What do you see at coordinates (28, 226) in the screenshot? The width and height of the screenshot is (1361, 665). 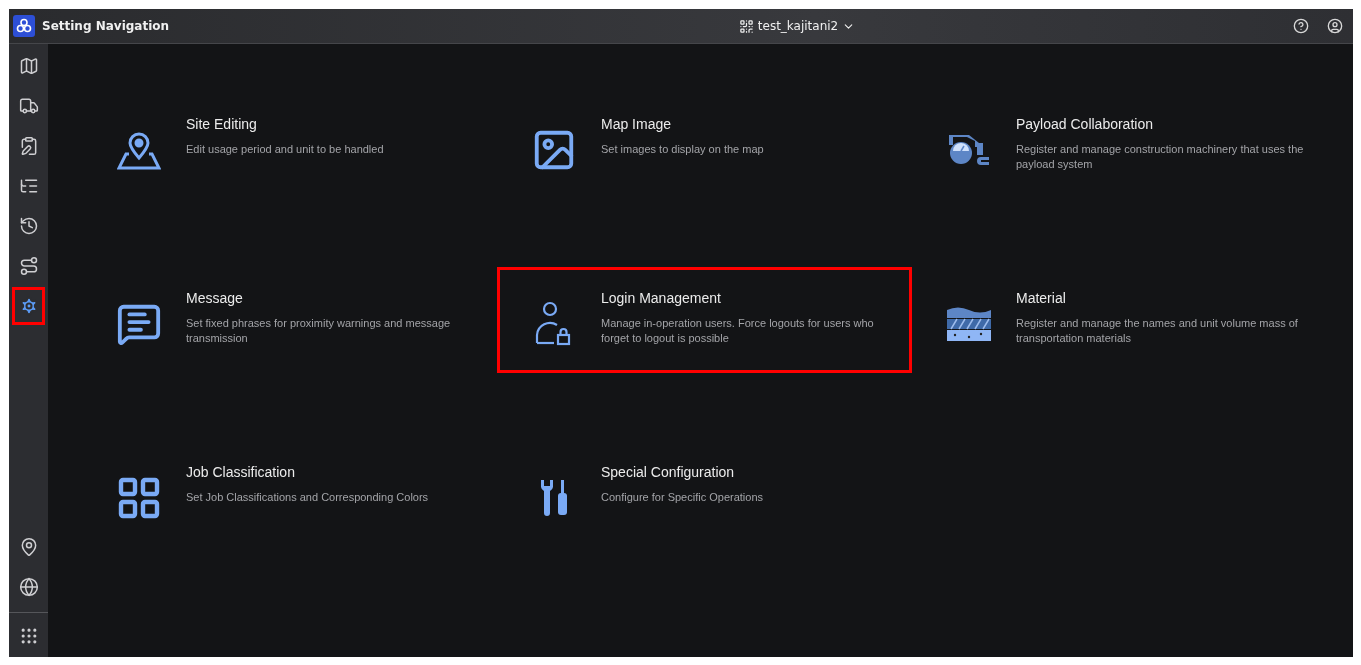 I see `history-icon` at bounding box center [28, 226].